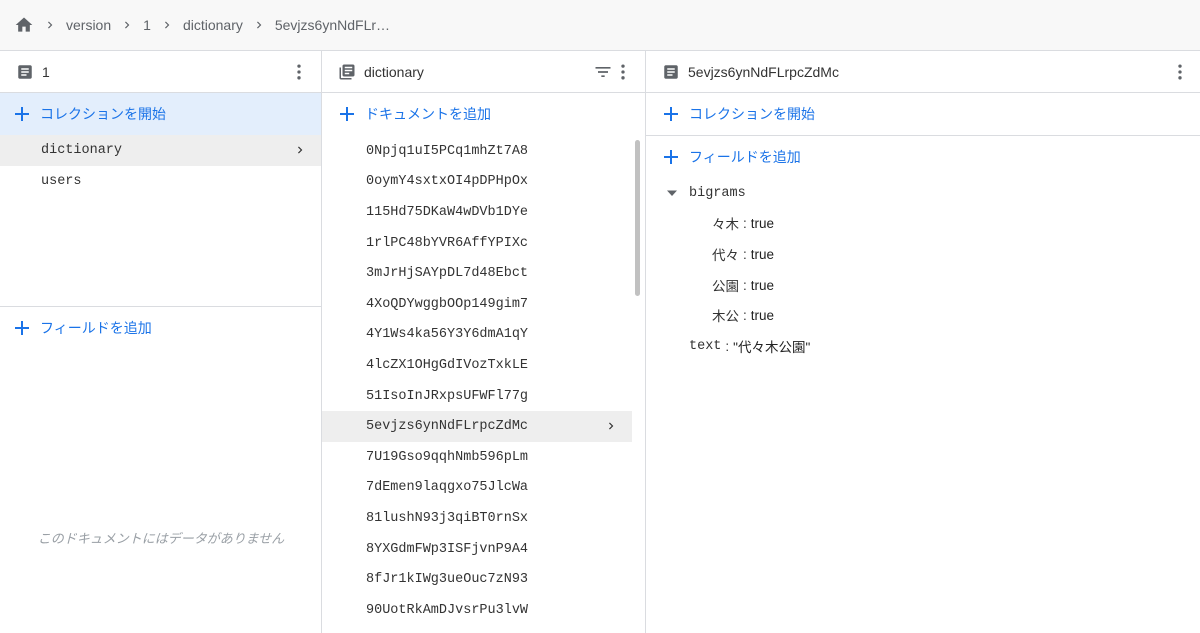  What do you see at coordinates (447, 182) in the screenshot?
I see `document-item-label: 0oymY4sxtxOI4pDPHpOx` at bounding box center [447, 182].